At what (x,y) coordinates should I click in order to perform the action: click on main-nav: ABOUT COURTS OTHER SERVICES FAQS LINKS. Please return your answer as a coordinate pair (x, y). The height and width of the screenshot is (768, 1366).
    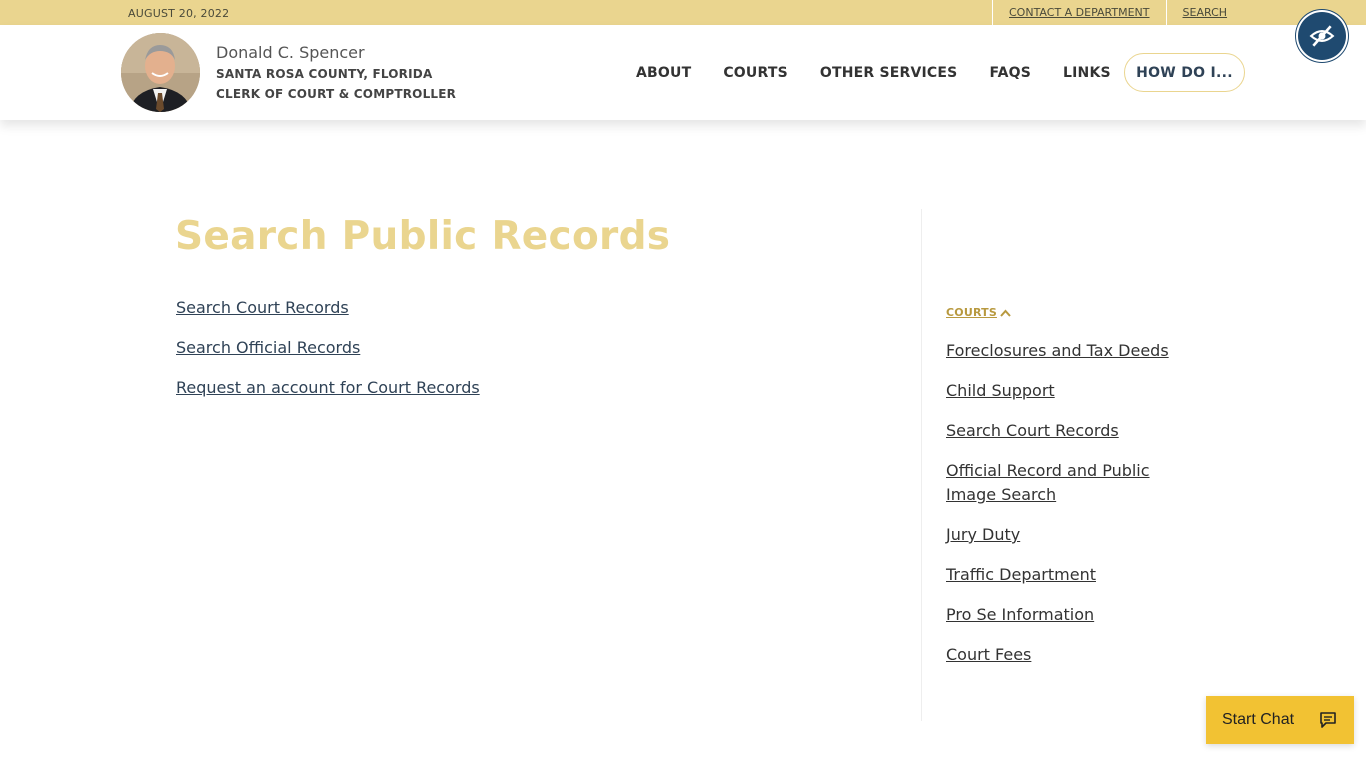
    Looking at the image, I should click on (873, 73).